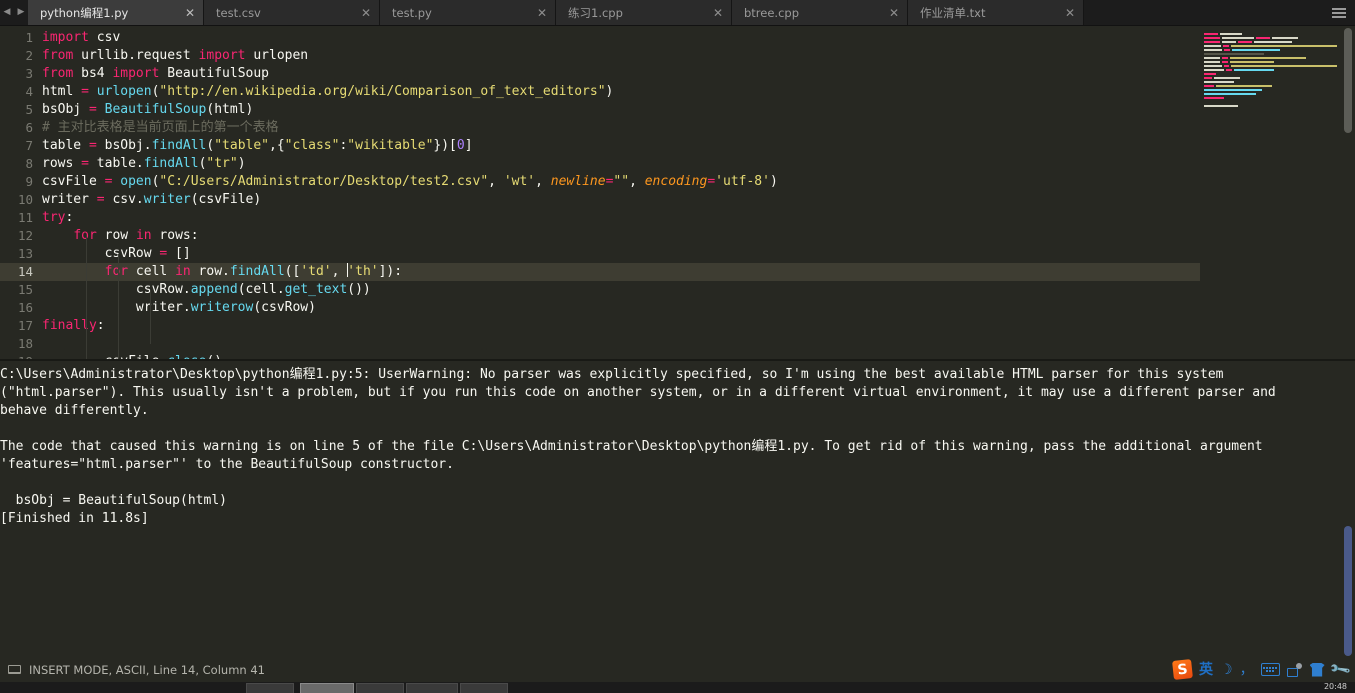 The height and width of the screenshot is (693, 1355). What do you see at coordinates (147, 669) in the screenshot?
I see `status-text: INSERT MODE, ASCII, Line 14, Column 41` at bounding box center [147, 669].